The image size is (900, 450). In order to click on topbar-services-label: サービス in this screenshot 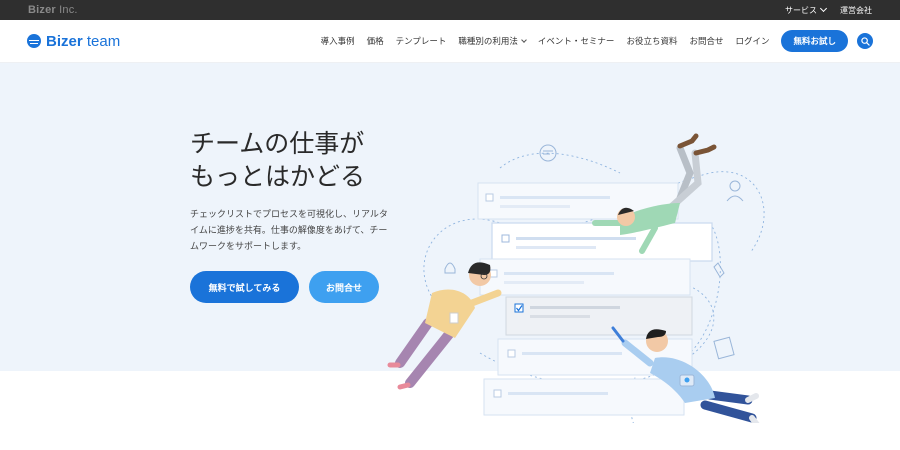, I will do `click(801, 10)`.